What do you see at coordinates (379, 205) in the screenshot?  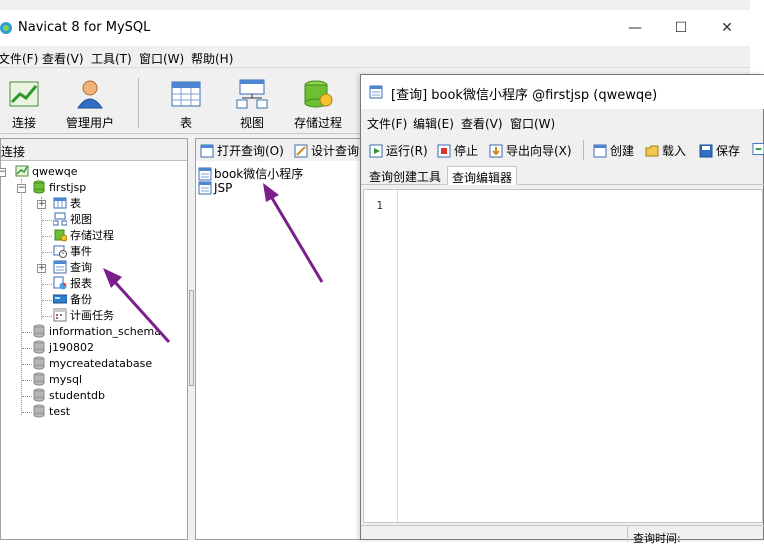 I see `line-number: 1` at bounding box center [379, 205].